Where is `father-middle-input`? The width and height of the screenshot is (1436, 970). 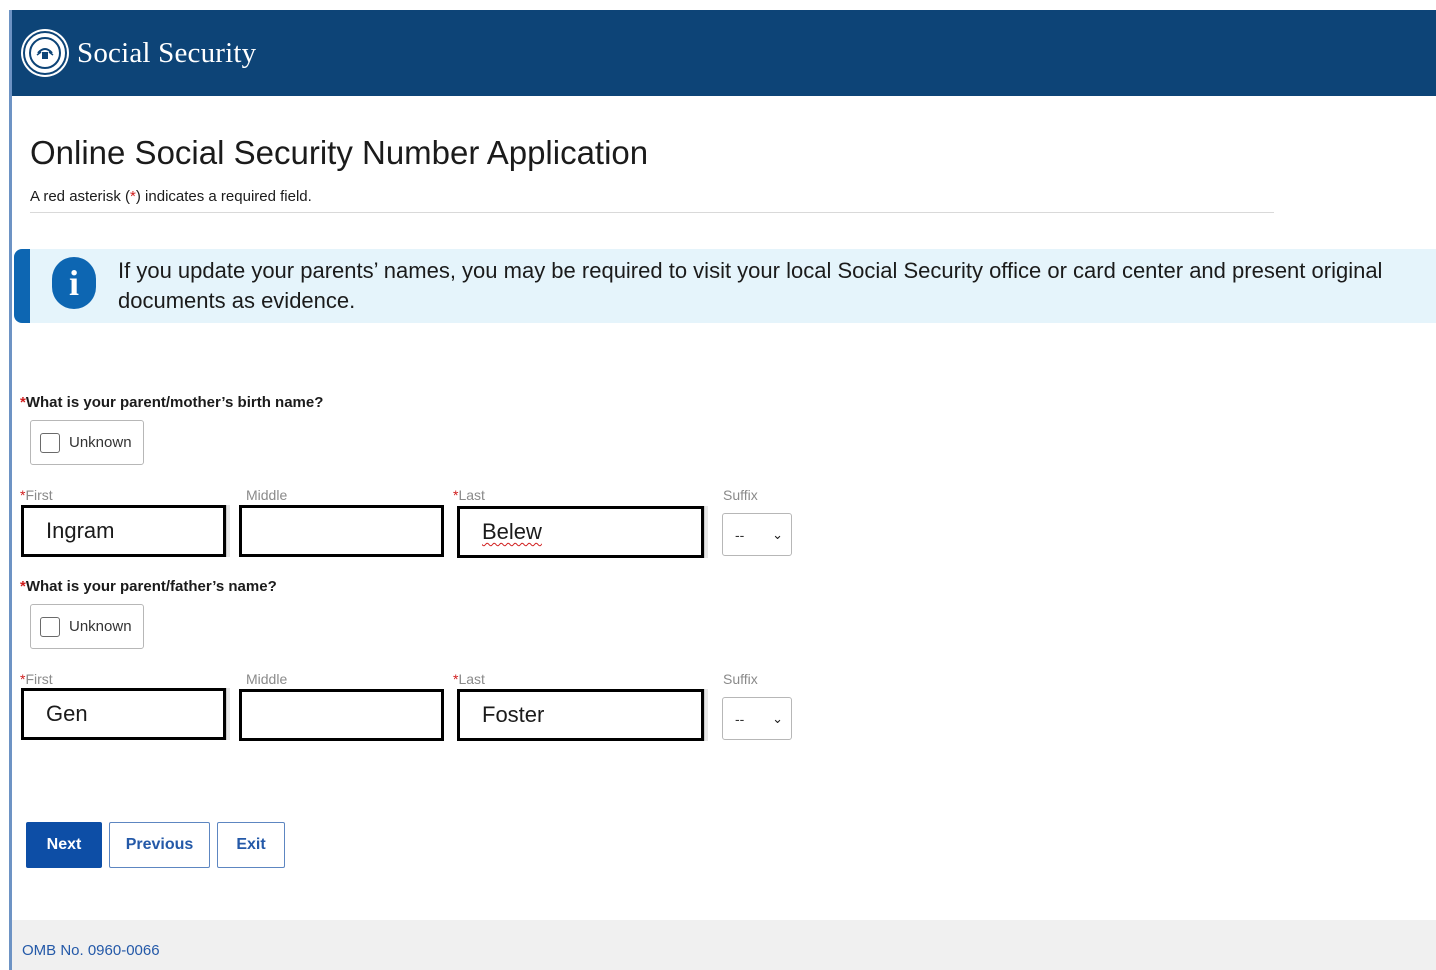 father-middle-input is located at coordinates (341, 715).